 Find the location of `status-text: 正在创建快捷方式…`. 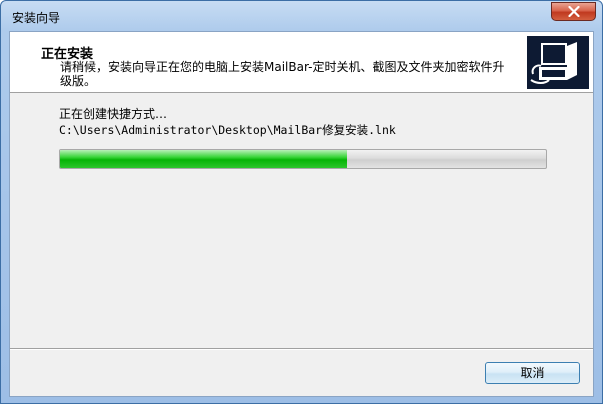

status-text: 正在创建快捷方式… is located at coordinates (113, 114).